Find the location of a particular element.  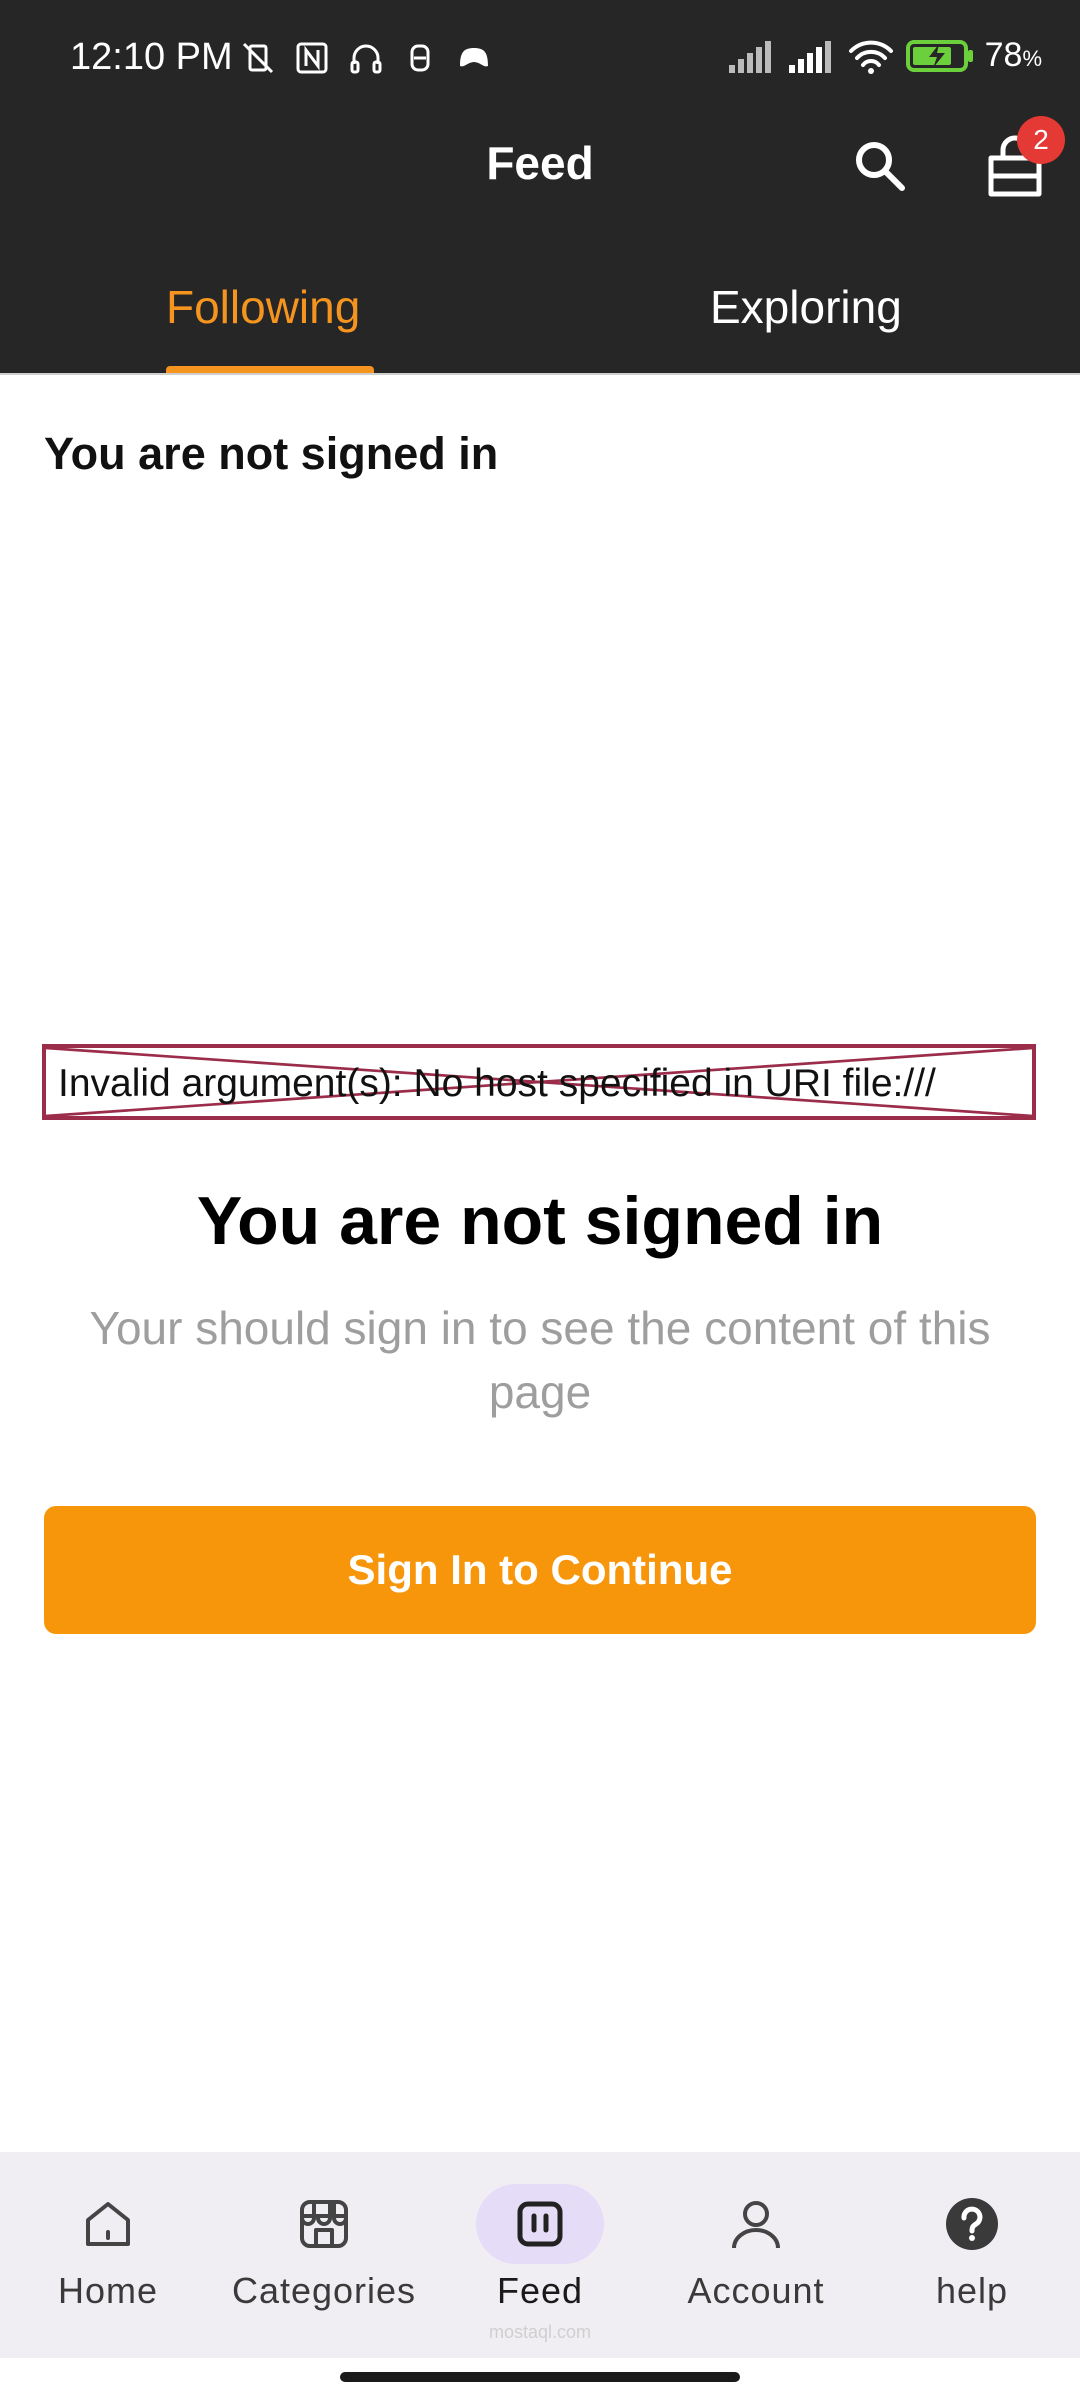

cart-count-badge: 2 is located at coordinates (1041, 140).